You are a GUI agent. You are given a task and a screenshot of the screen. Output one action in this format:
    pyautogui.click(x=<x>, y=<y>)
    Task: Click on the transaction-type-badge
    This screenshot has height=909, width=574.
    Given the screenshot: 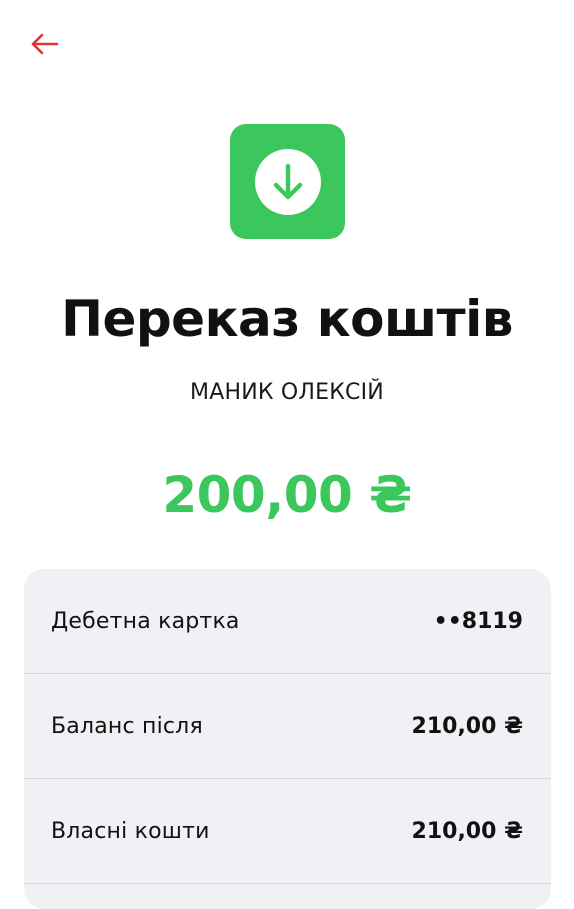 What is the action you would take?
    pyautogui.click(x=287, y=181)
    